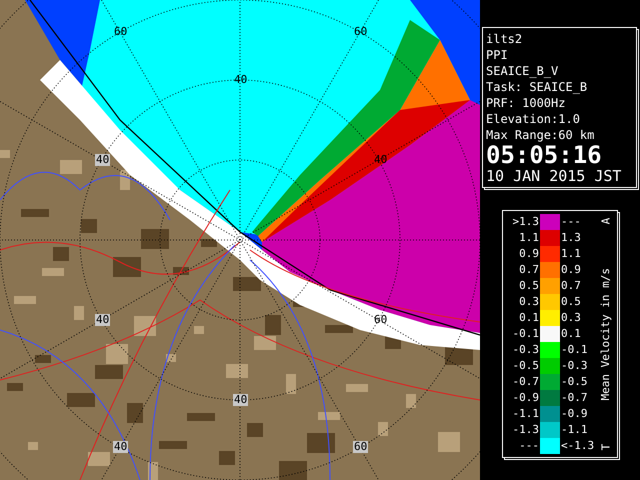 The image size is (640, 480). Describe the element at coordinates (571, 238) in the screenshot. I see `legend-label: 1.3` at that location.